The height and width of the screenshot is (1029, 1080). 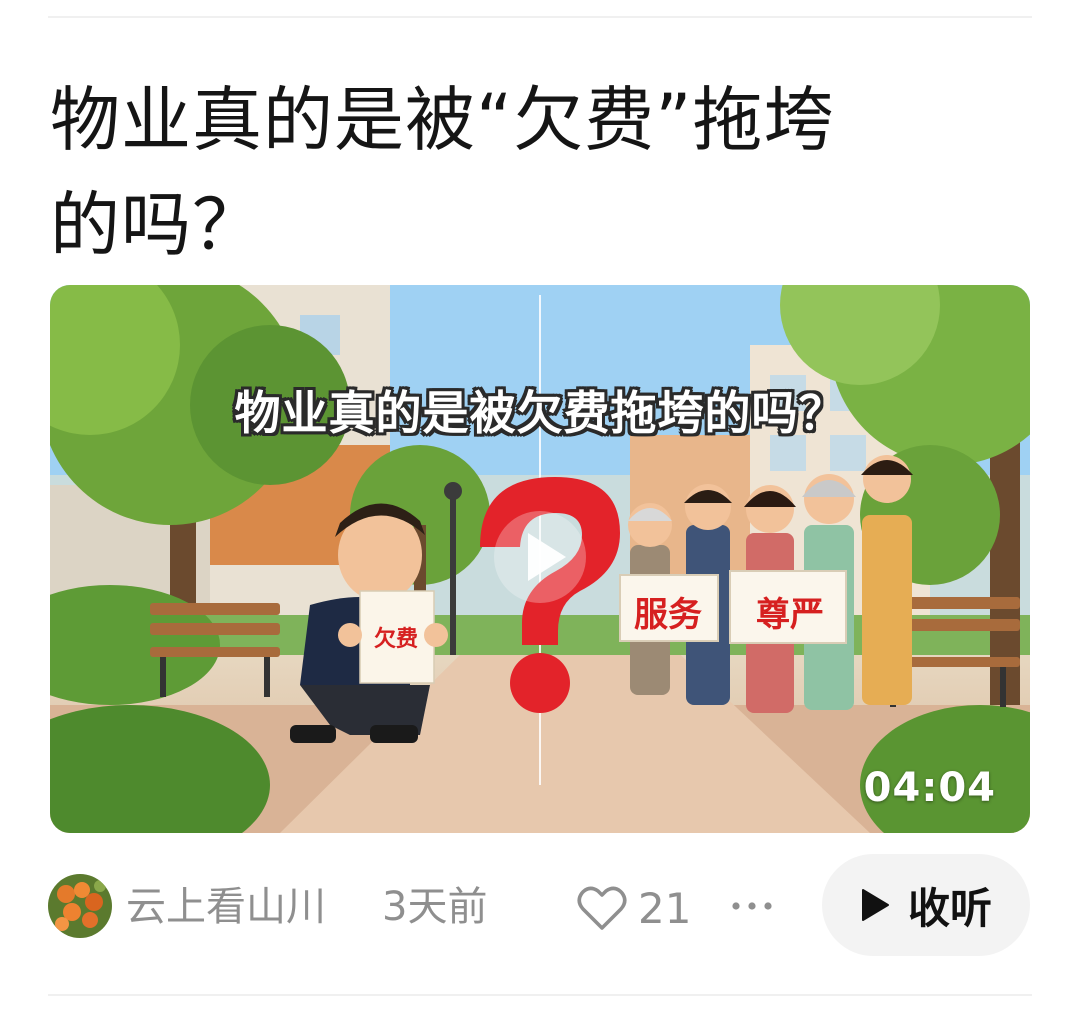 I want to click on more-icon, so click(x=752, y=906).